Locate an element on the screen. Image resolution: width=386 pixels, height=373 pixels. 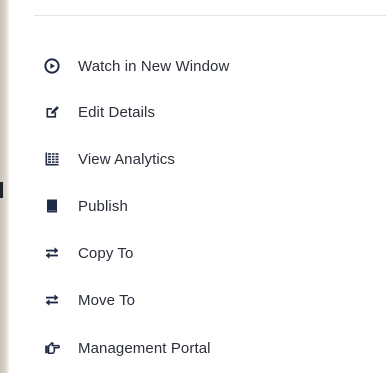
menu-item-management-portal: Management Portal is located at coordinates (122, 348).